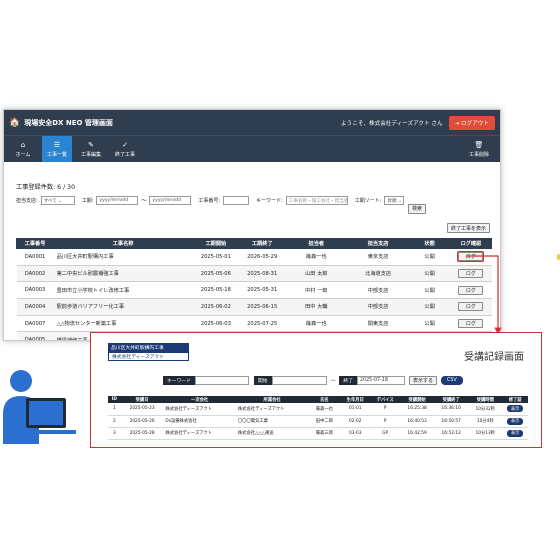  What do you see at coordinates (117, 200) in the screenshot?
I see `period-start-input: yyyy/mm/dd` at bounding box center [117, 200].